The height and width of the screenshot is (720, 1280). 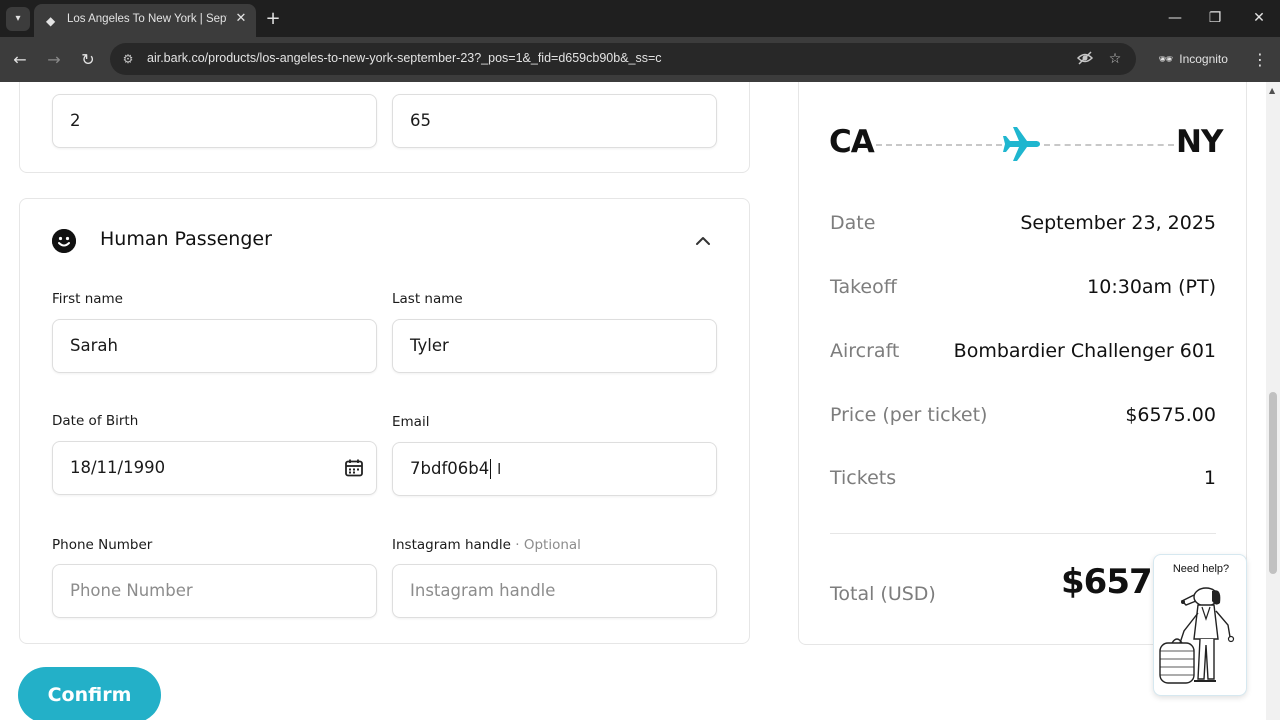 I want to click on calendar-icon, so click(x=354, y=470).